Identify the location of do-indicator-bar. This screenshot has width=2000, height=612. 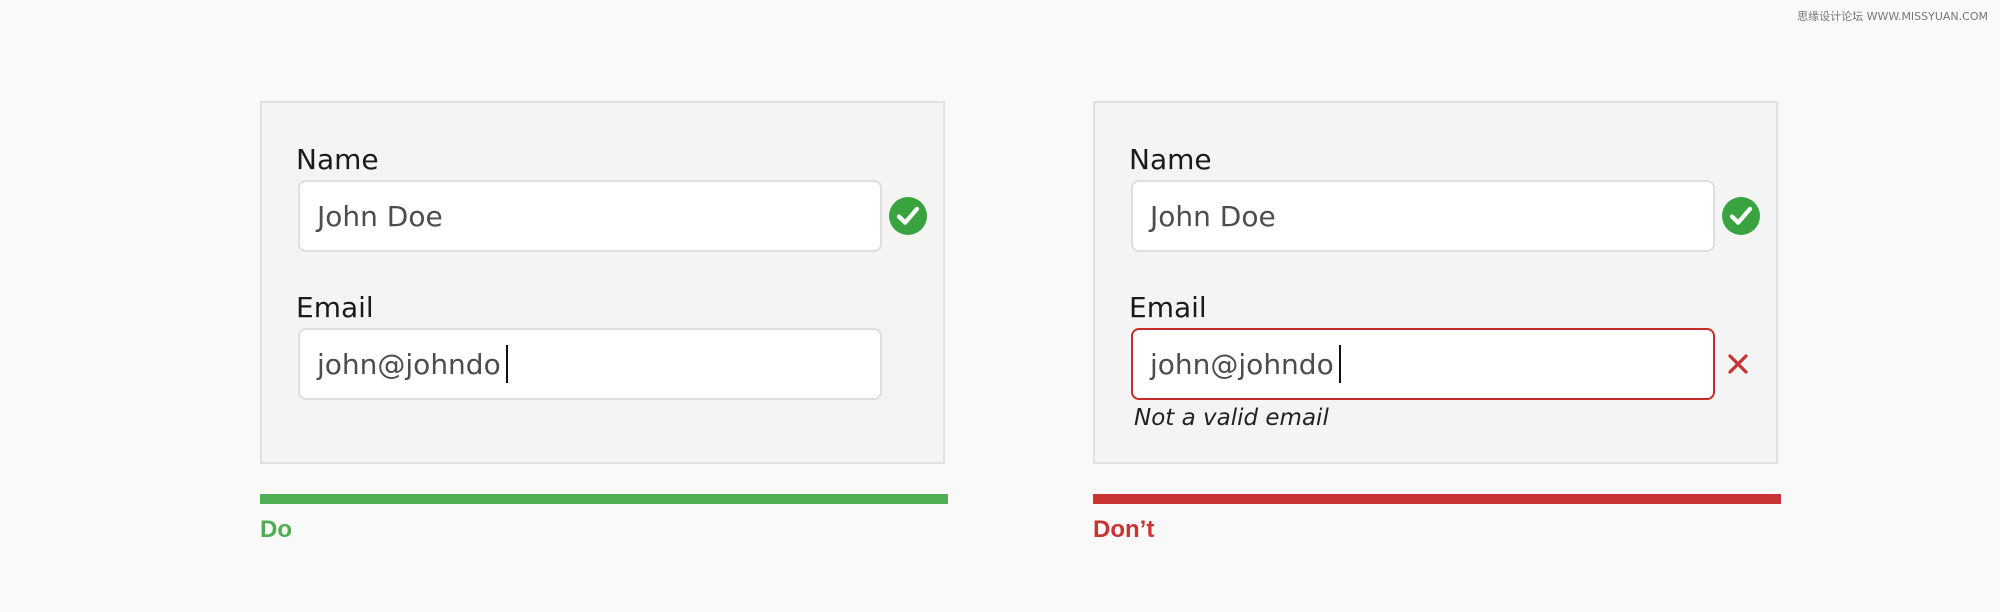
(604, 499).